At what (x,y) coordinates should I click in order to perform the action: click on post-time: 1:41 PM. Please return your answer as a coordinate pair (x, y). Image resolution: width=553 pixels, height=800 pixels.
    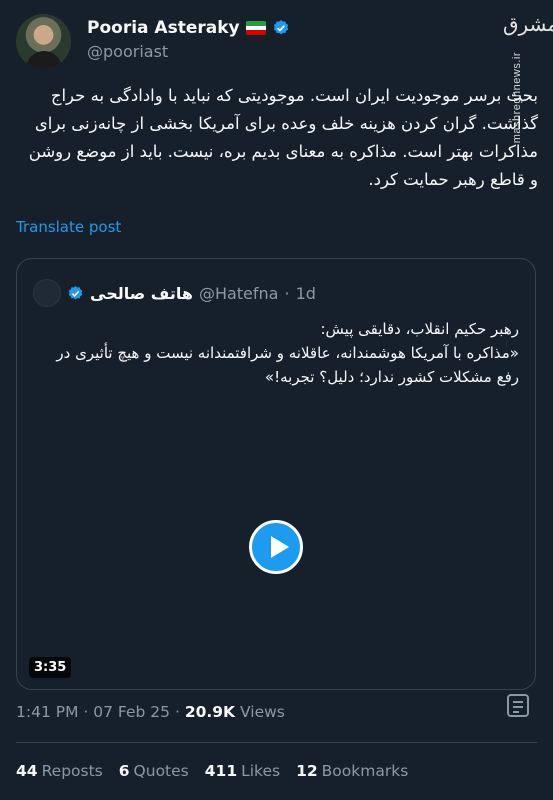
    Looking at the image, I should click on (47, 712).